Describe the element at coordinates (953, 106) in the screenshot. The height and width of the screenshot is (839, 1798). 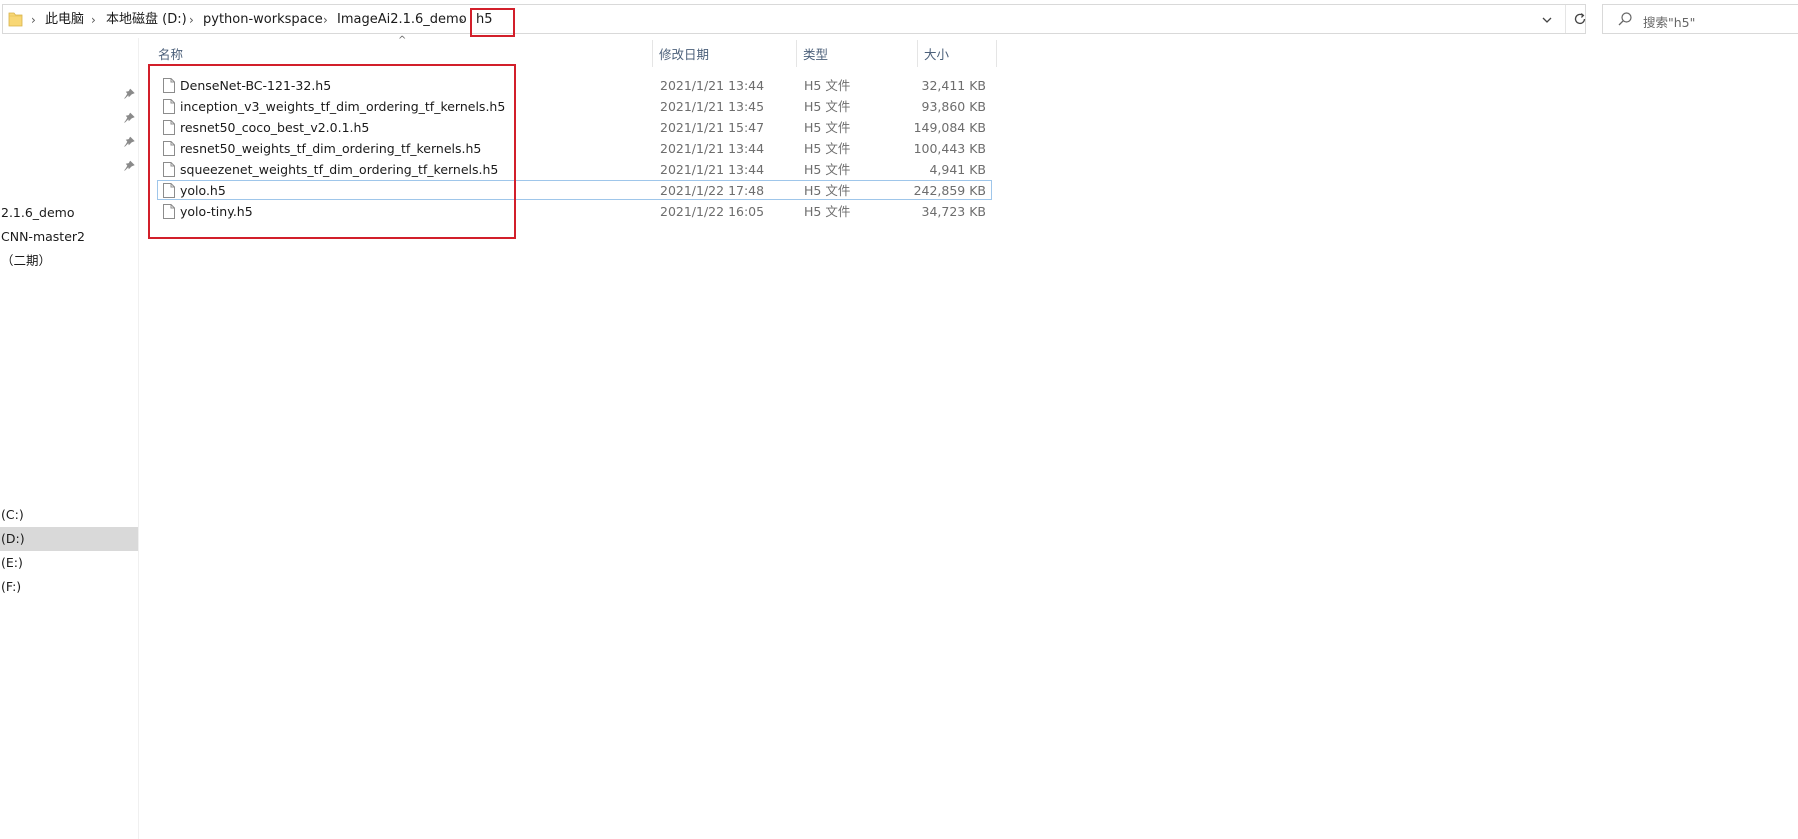
I see `file-size: 93,860 KB` at that location.